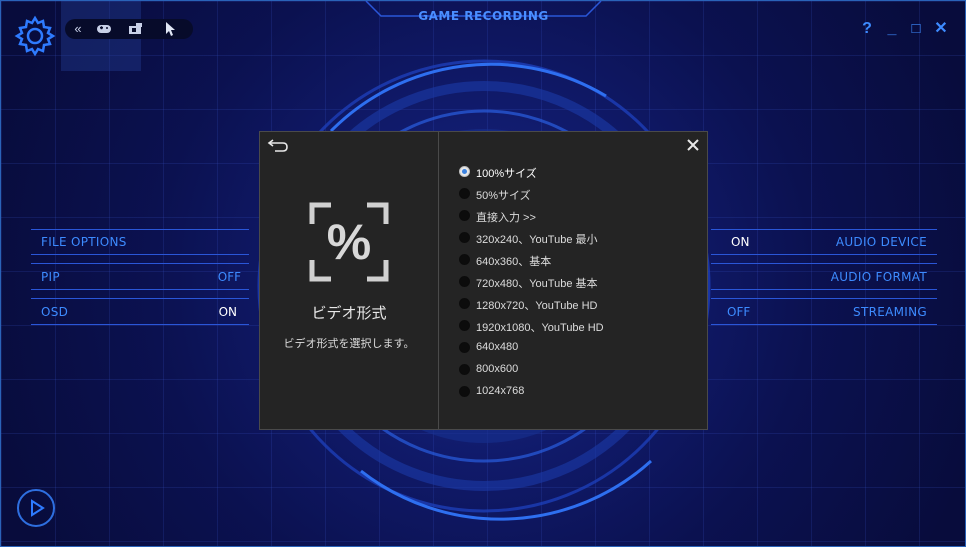 Image resolution: width=966 pixels, height=547 pixels. I want to click on play-icon, so click(38, 508).